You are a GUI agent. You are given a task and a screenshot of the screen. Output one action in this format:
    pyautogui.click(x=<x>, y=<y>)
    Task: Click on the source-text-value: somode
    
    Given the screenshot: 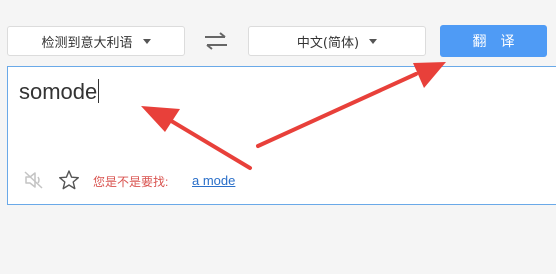 What is the action you would take?
    pyautogui.click(x=59, y=92)
    